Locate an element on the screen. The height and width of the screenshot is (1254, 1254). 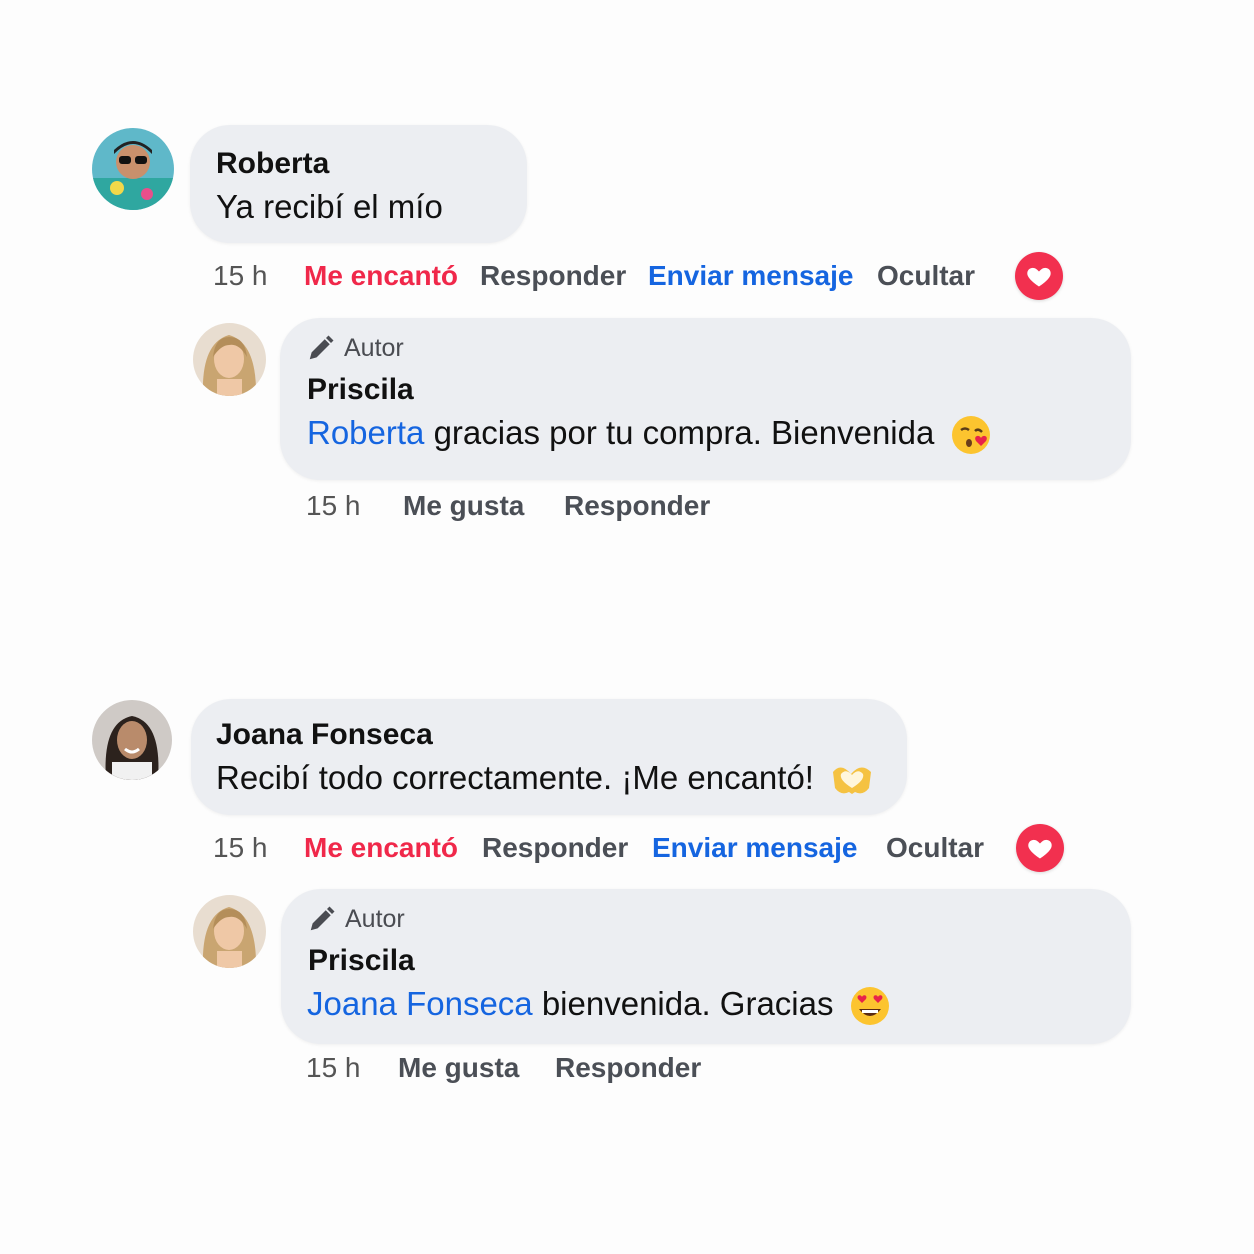
comment-author: Roberta is located at coordinates (272, 164).